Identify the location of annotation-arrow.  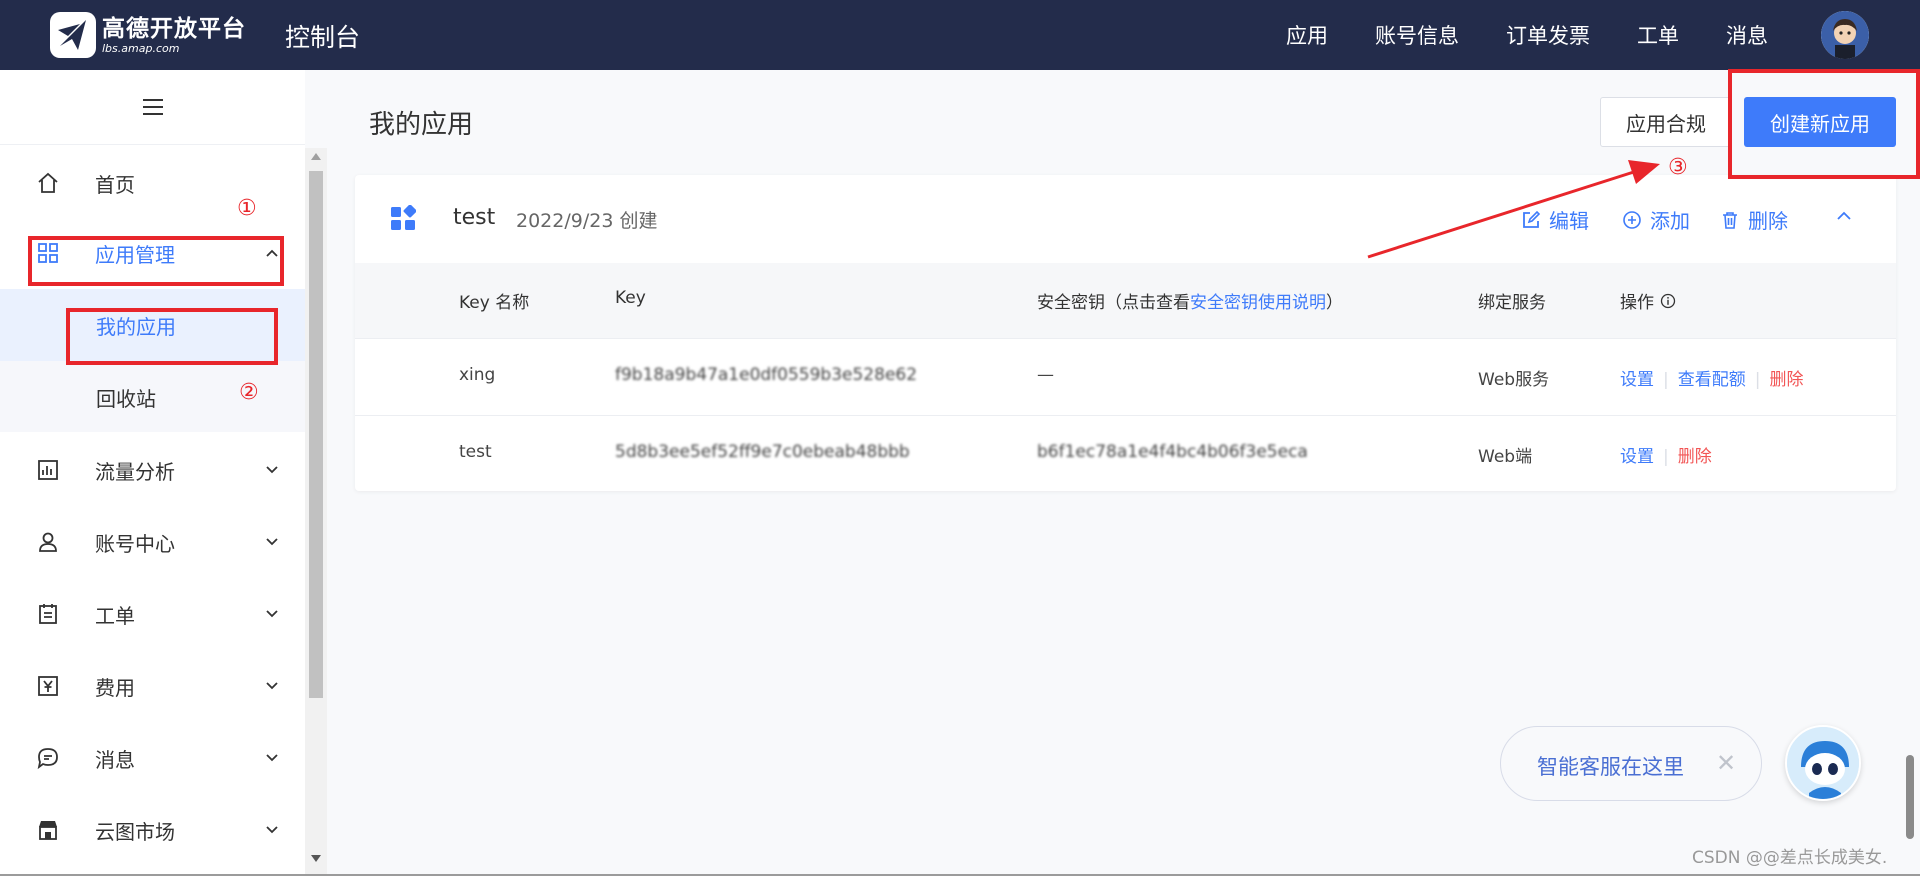
(1513, 209).